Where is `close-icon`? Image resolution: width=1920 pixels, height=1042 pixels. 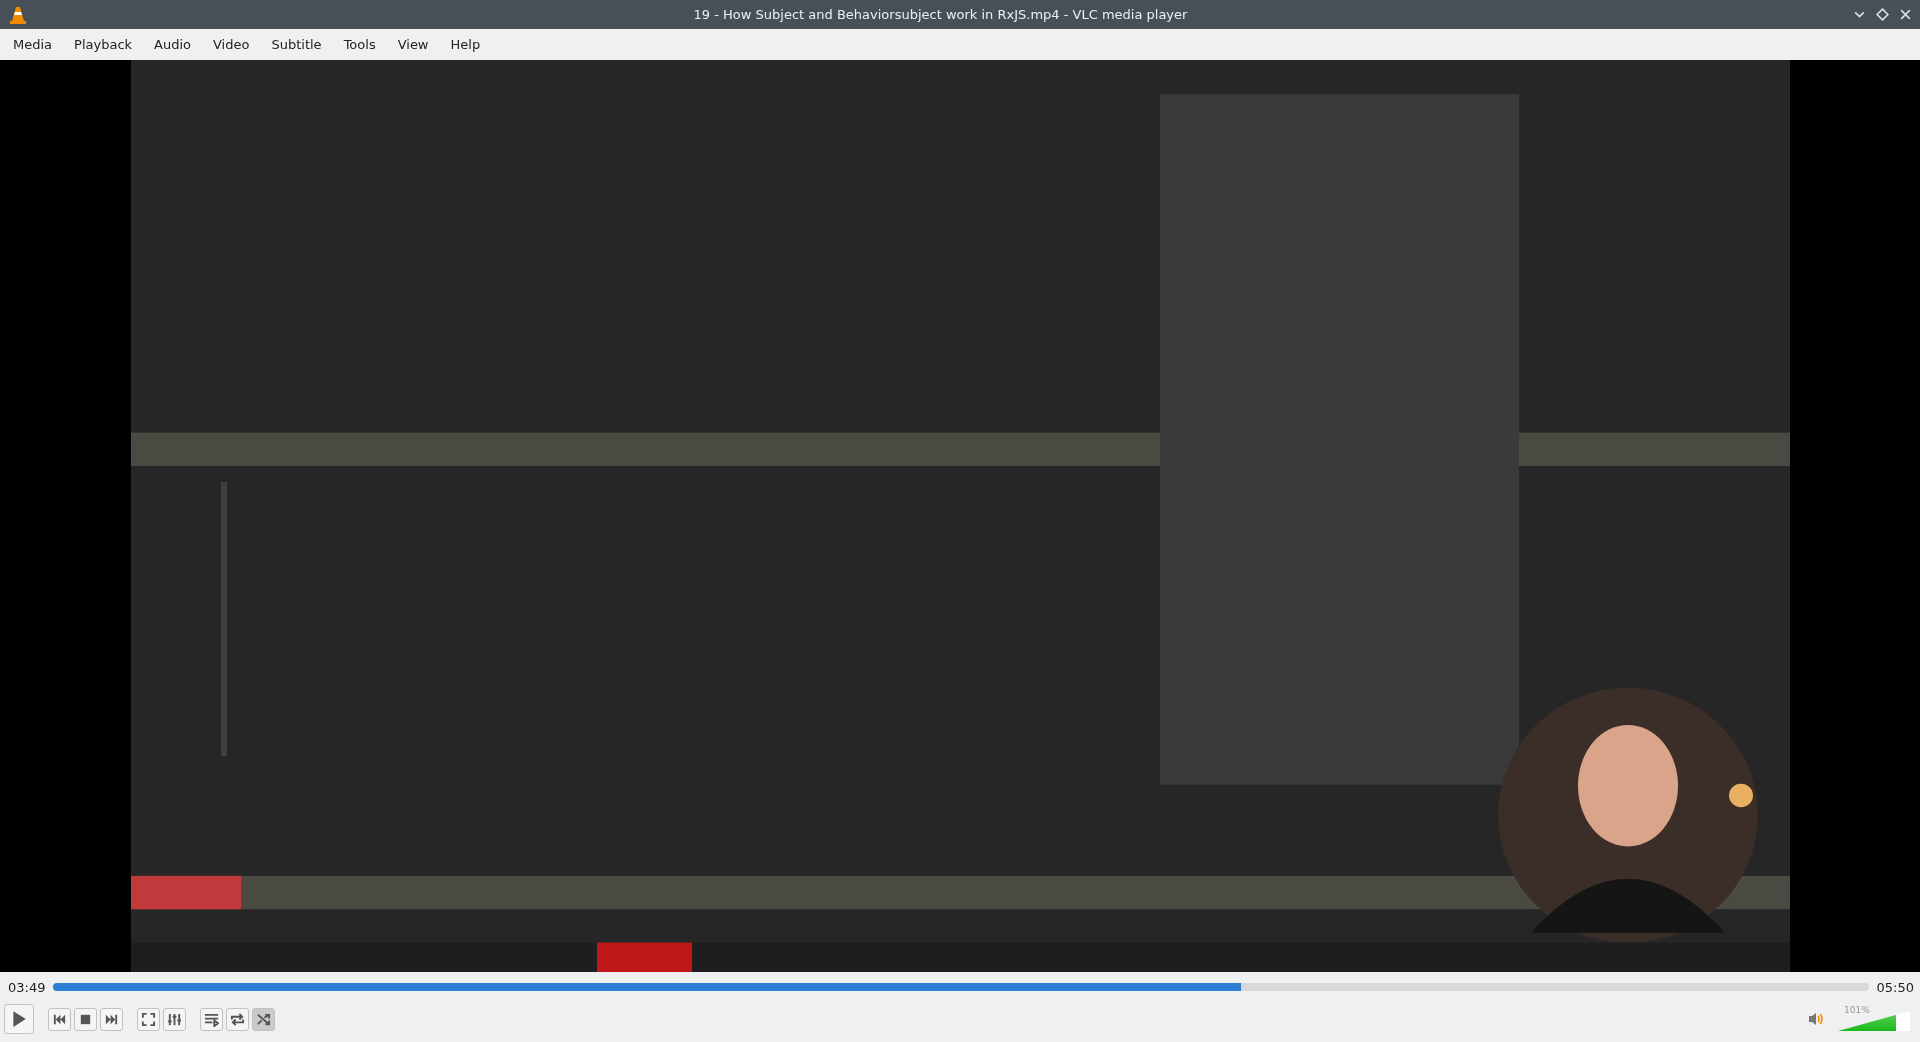
close-icon is located at coordinates (1905, 14).